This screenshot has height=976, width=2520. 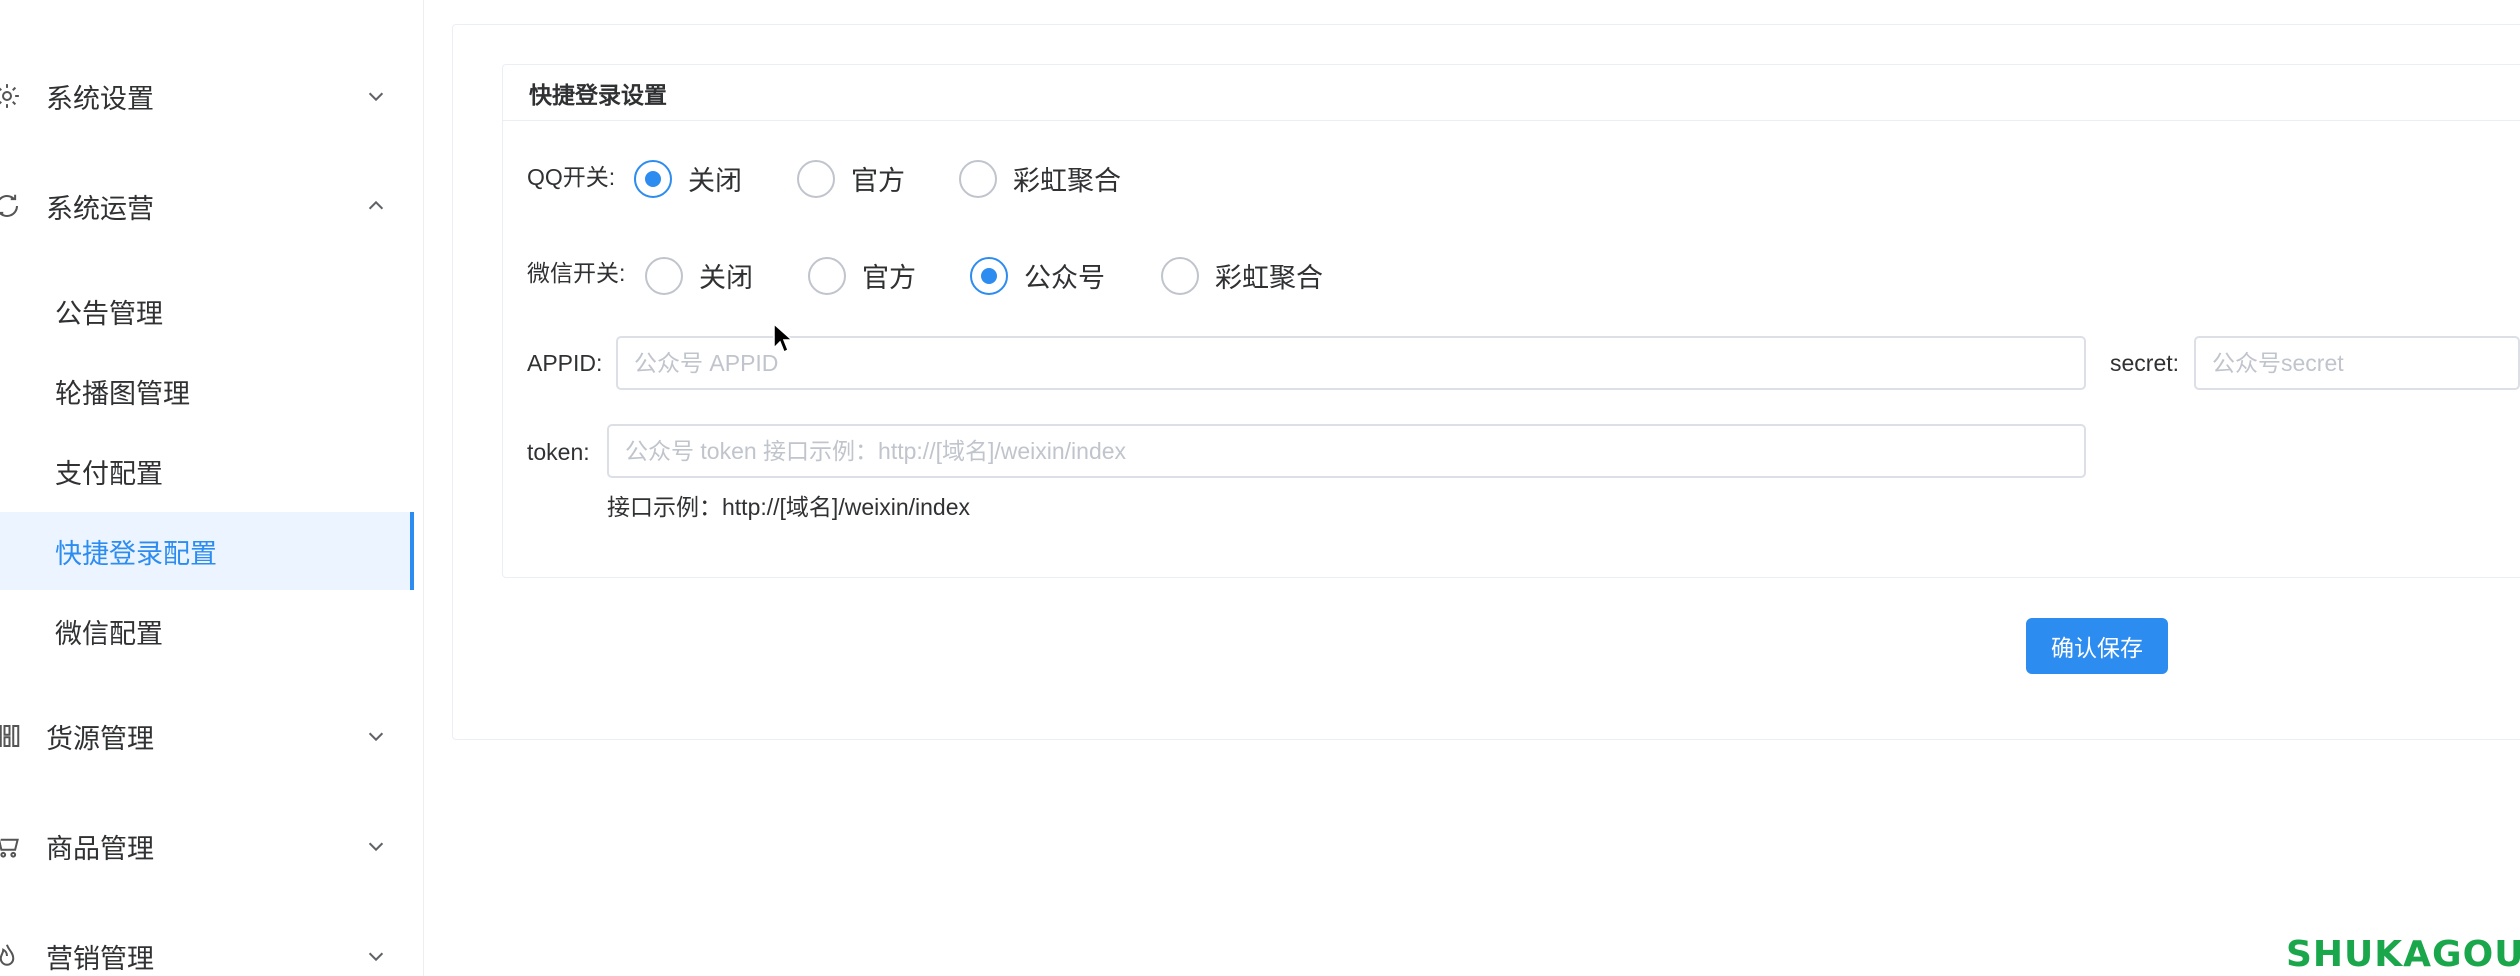 What do you see at coordinates (212, 206) in the screenshot?
I see `sidebar-group-system-operations: 系统运营` at bounding box center [212, 206].